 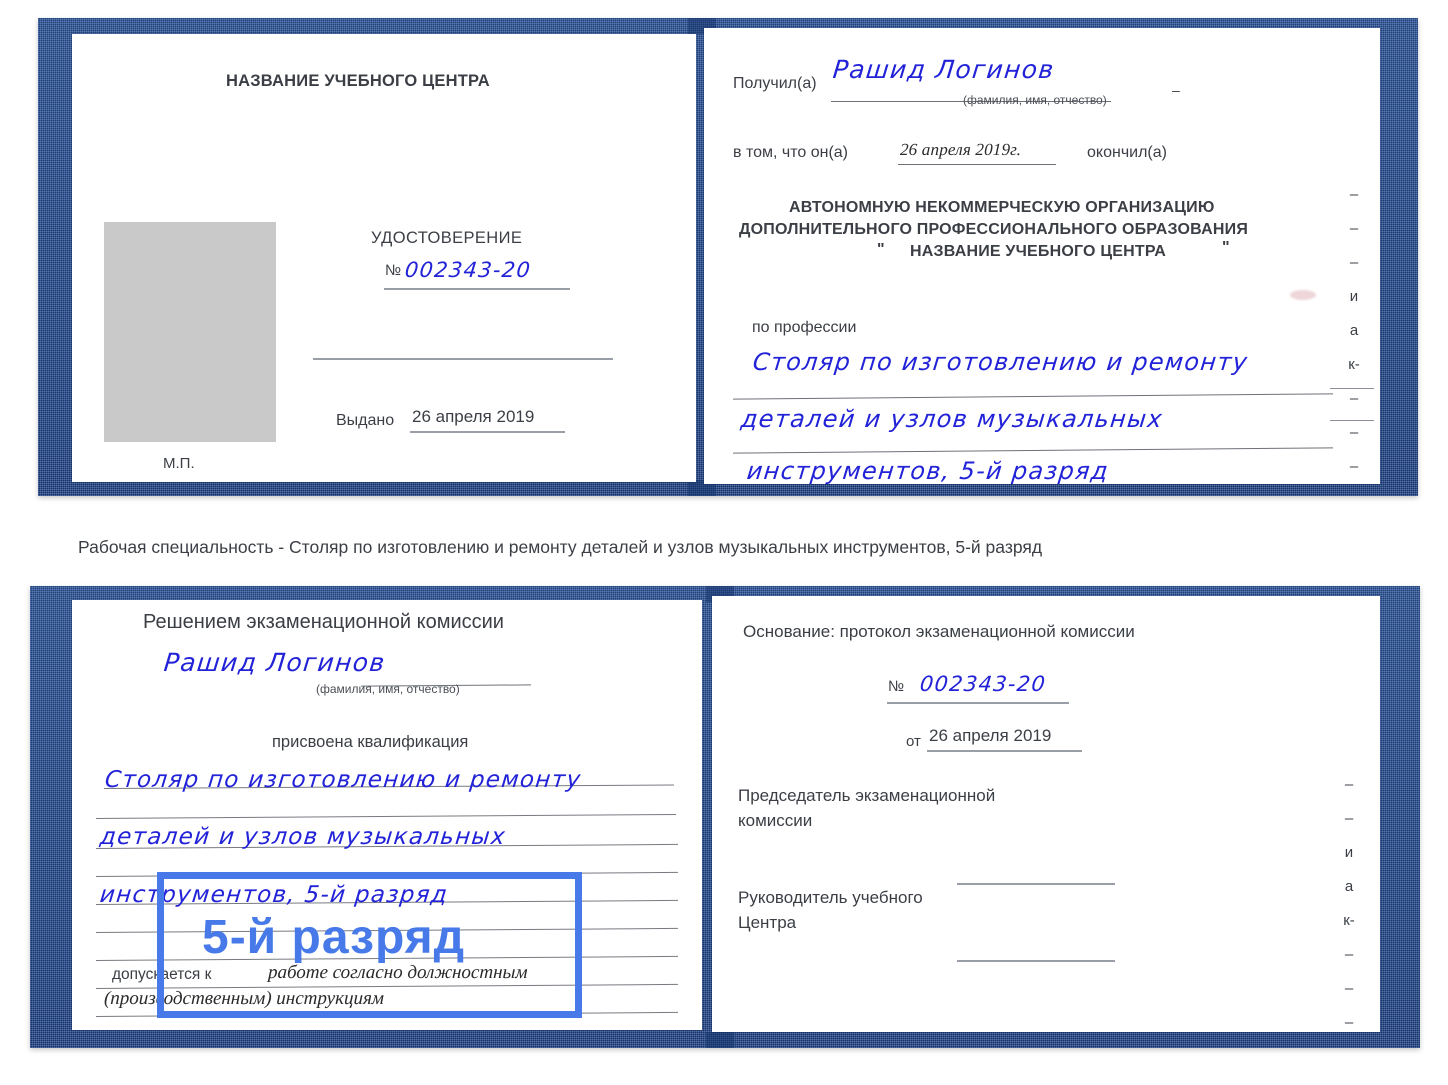 What do you see at coordinates (775, 820) in the screenshot?
I see `chairman-label-line-2: комиссии` at bounding box center [775, 820].